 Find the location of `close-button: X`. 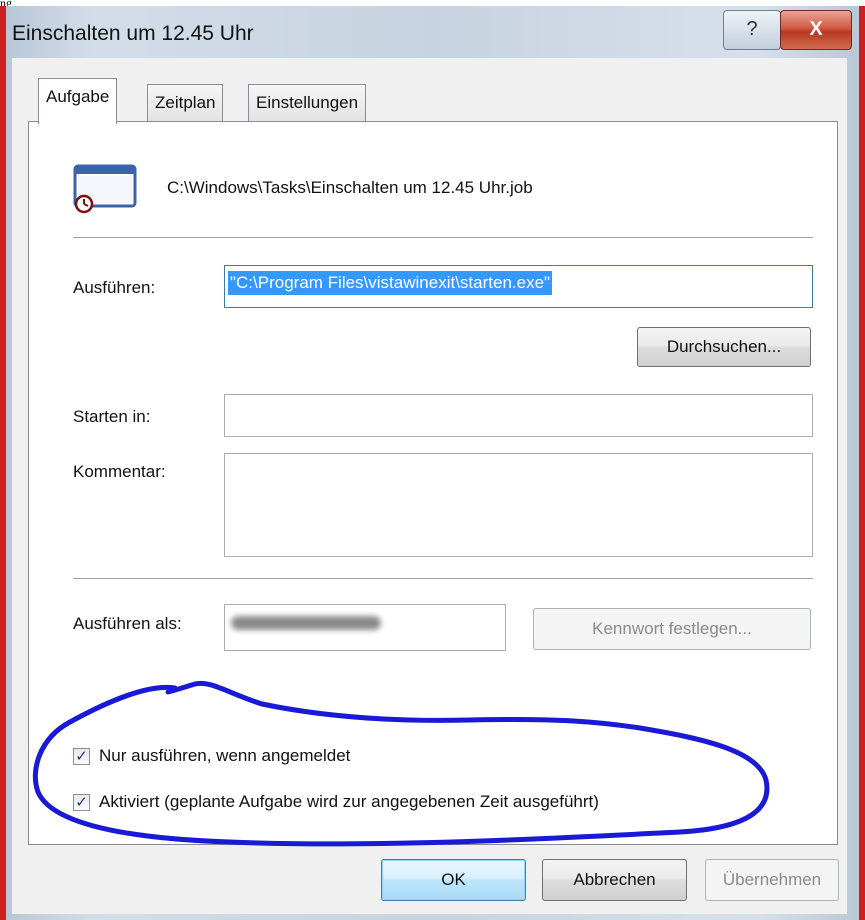

close-button: X is located at coordinates (816, 30).